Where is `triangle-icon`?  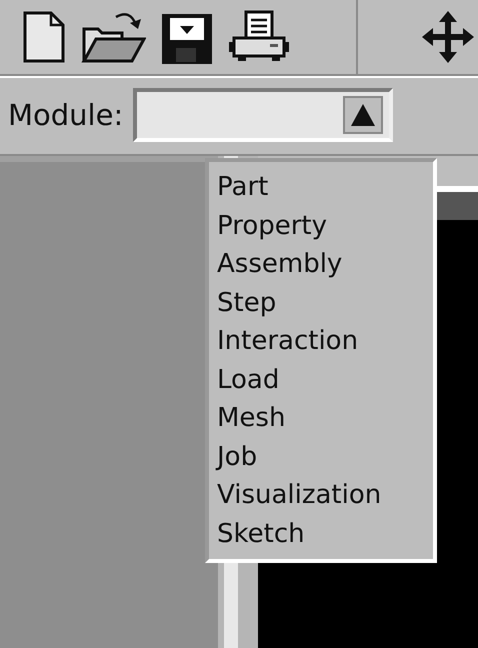
triangle-icon is located at coordinates (363, 115).